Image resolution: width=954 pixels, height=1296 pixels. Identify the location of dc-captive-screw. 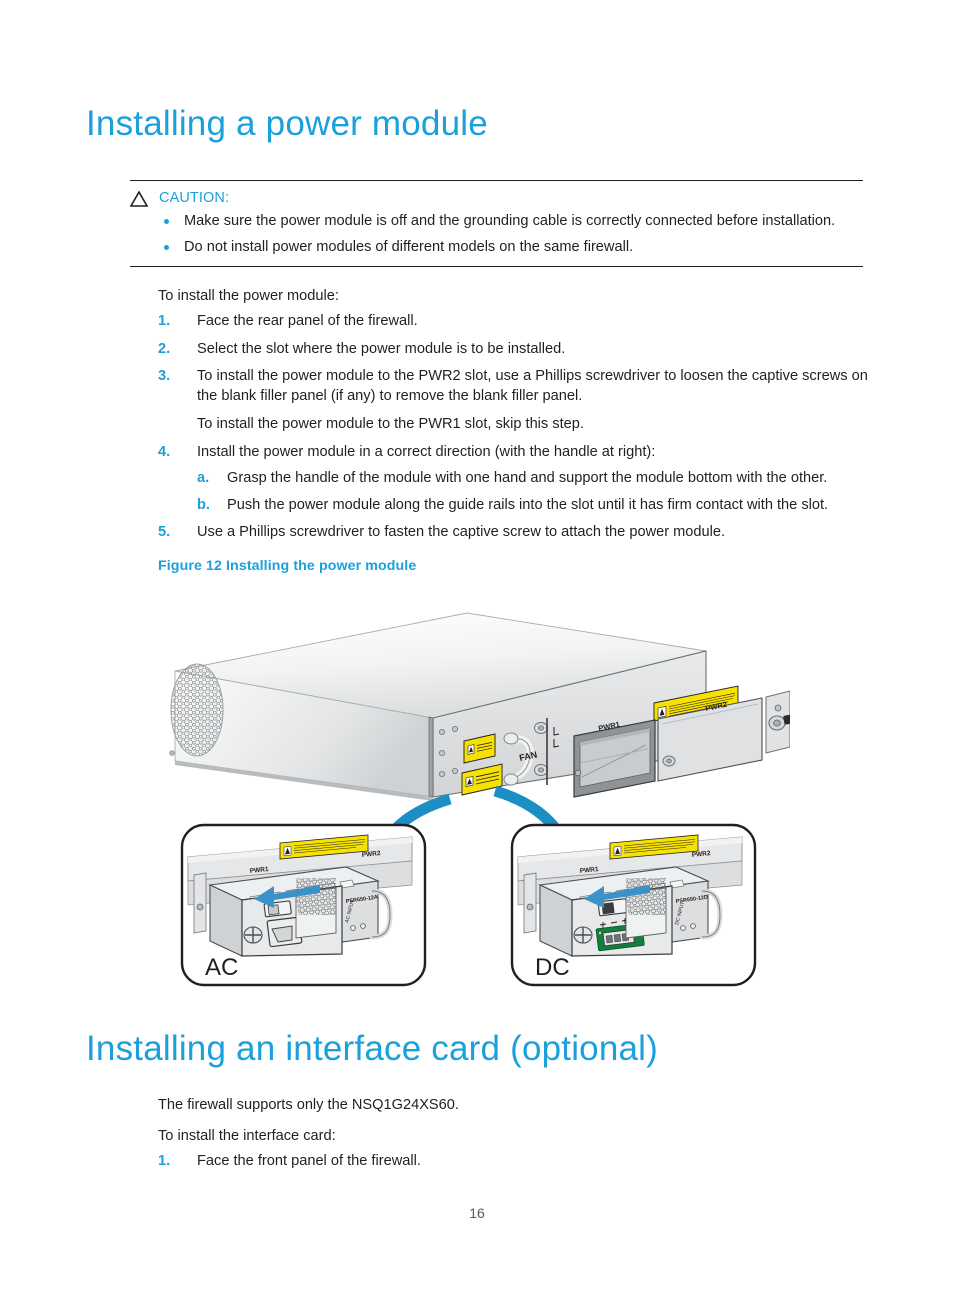
(583, 935).